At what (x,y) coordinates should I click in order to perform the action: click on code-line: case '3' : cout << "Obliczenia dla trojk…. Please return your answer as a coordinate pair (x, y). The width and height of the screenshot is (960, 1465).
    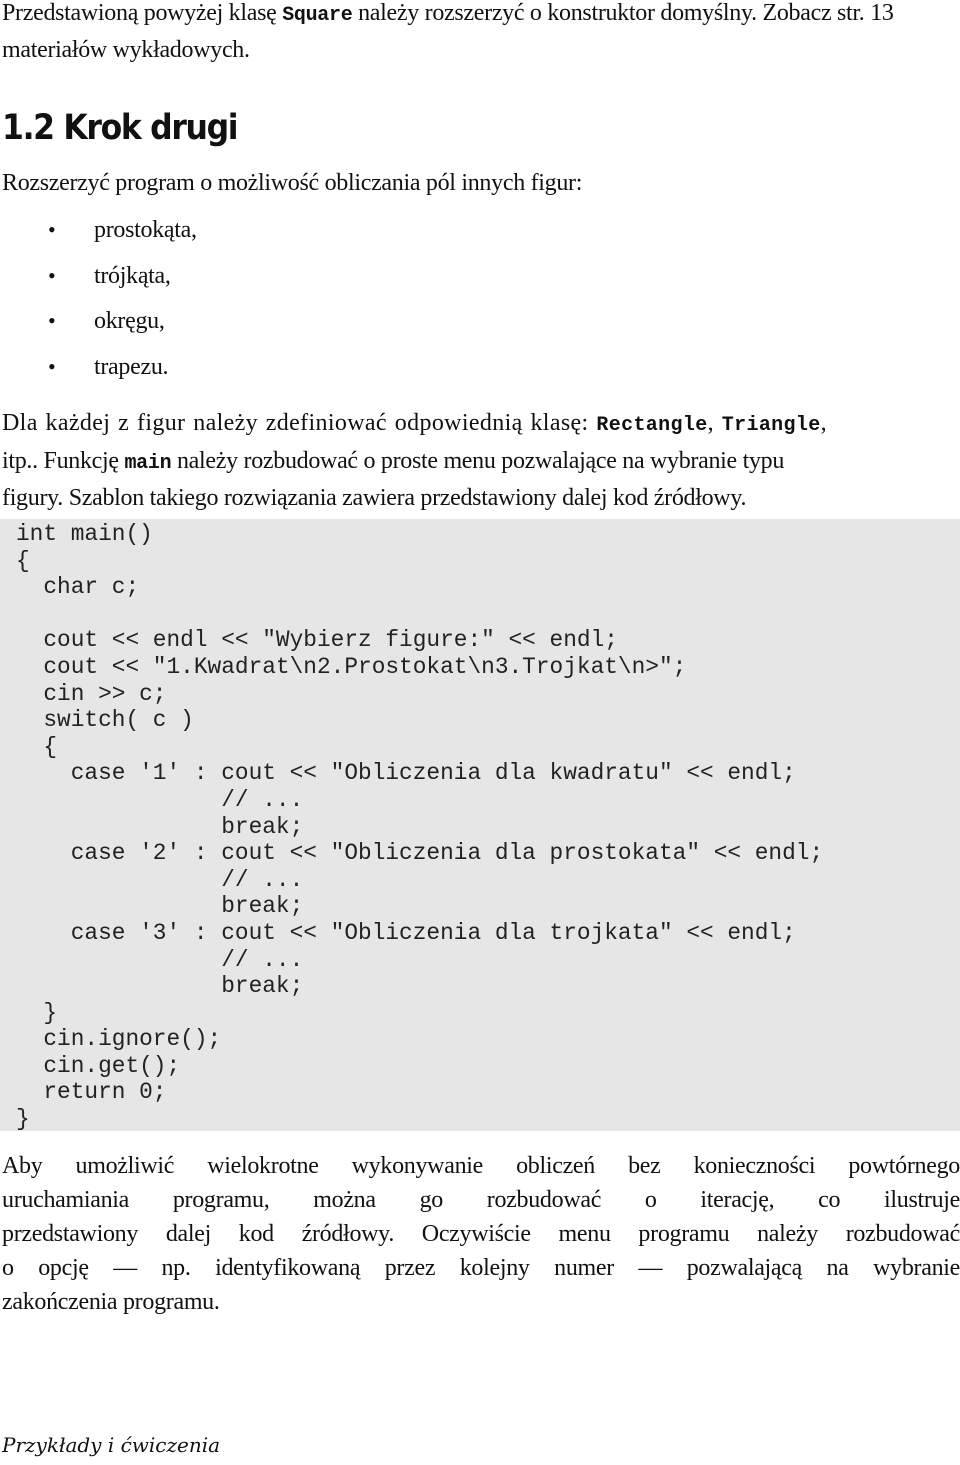
    Looking at the image, I should click on (433, 932).